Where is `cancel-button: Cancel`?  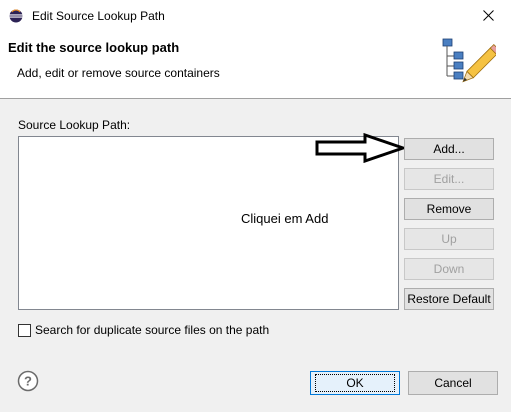 cancel-button: Cancel is located at coordinates (453, 383).